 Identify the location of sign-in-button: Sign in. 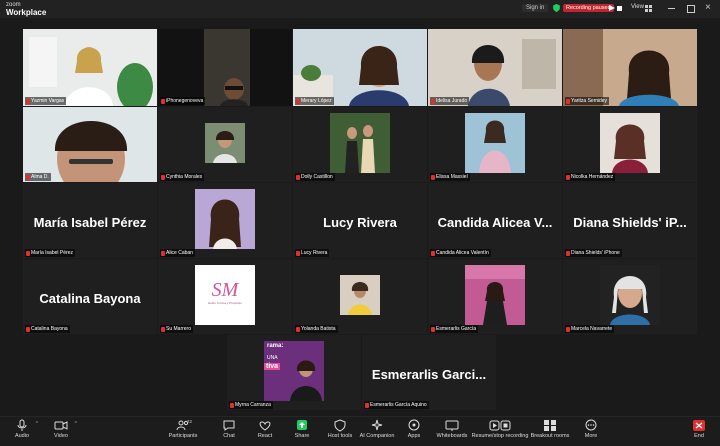
(535, 8).